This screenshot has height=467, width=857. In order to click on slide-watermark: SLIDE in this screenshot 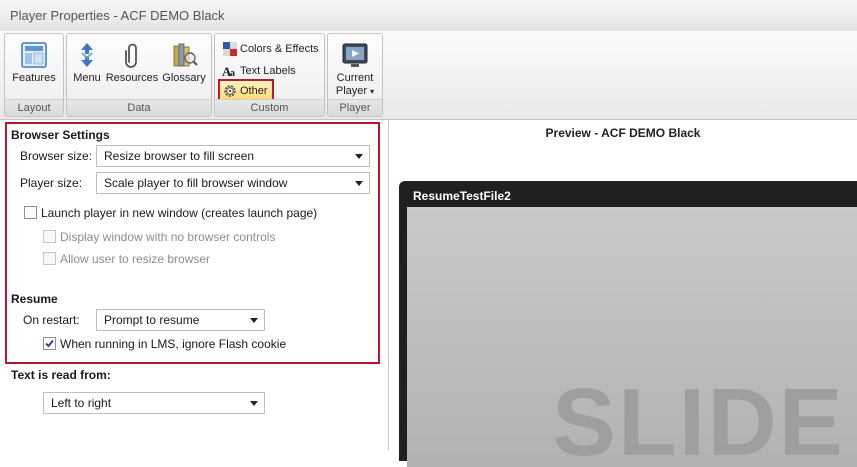, I will do `click(698, 418)`.